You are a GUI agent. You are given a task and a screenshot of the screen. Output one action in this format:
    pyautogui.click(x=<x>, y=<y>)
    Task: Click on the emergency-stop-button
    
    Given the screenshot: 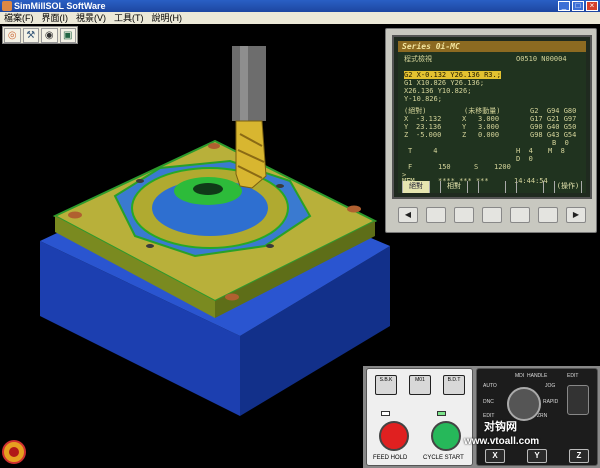 What is the action you would take?
    pyautogui.click(x=14, y=452)
    